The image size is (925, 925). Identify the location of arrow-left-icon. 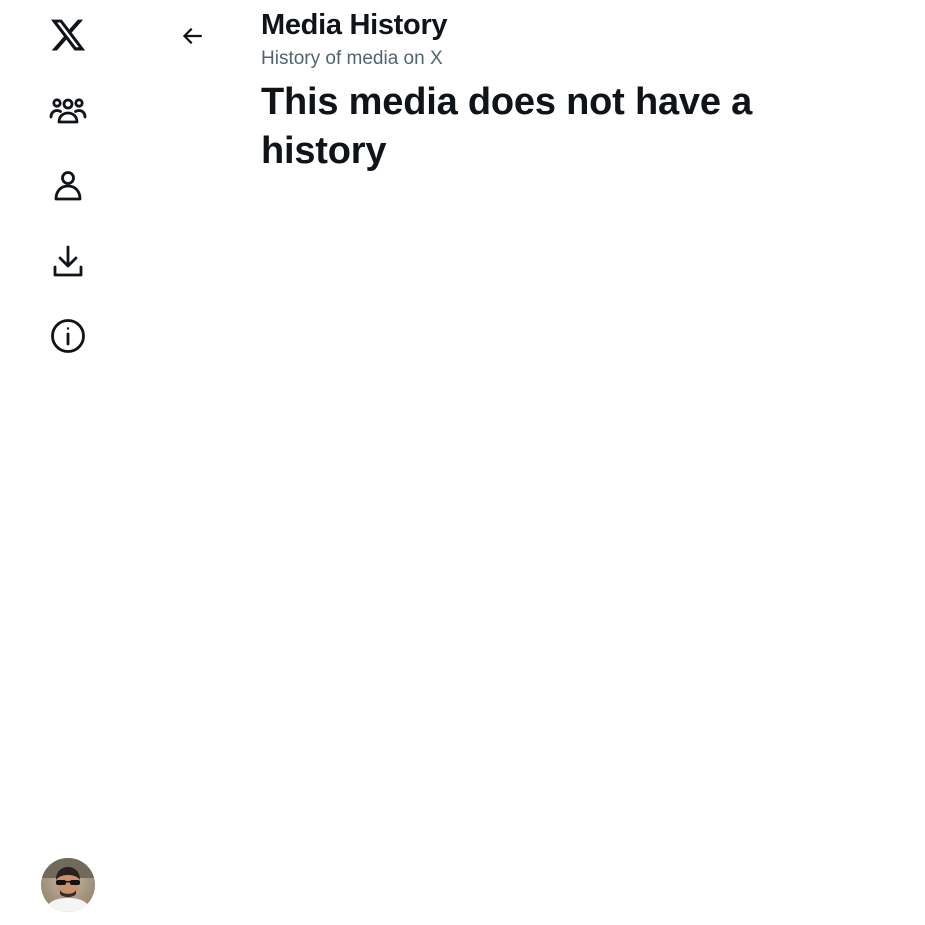
(192, 38).